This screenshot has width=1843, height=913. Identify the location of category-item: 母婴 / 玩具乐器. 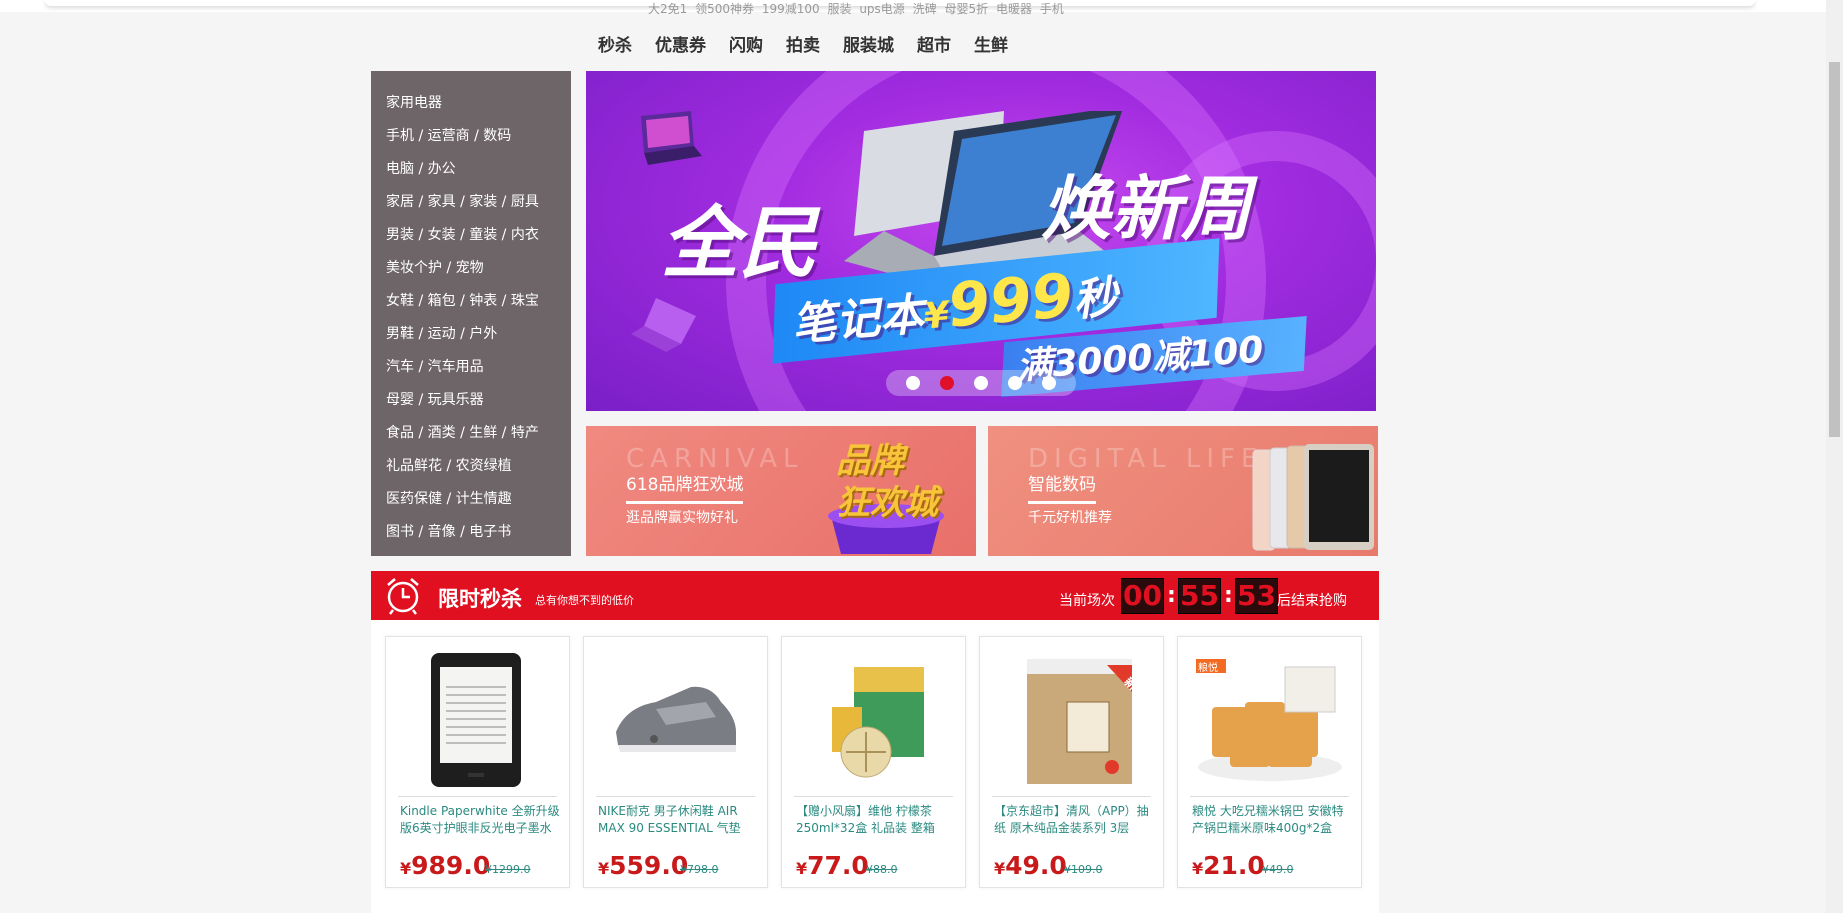
(471, 400).